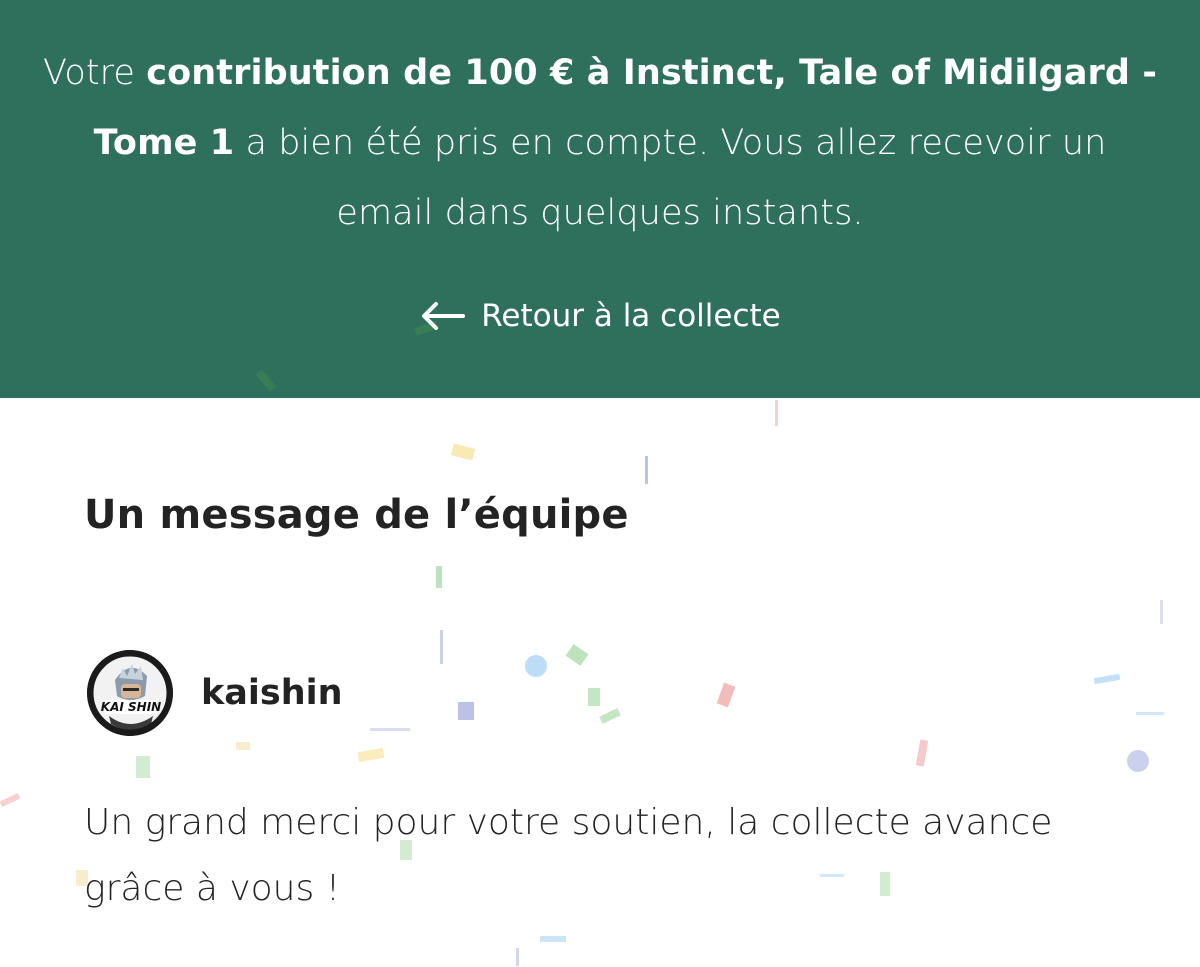 Image resolution: width=1200 pixels, height=967 pixels. What do you see at coordinates (130, 693) in the screenshot?
I see `avatar: KAI SHIN` at bounding box center [130, 693].